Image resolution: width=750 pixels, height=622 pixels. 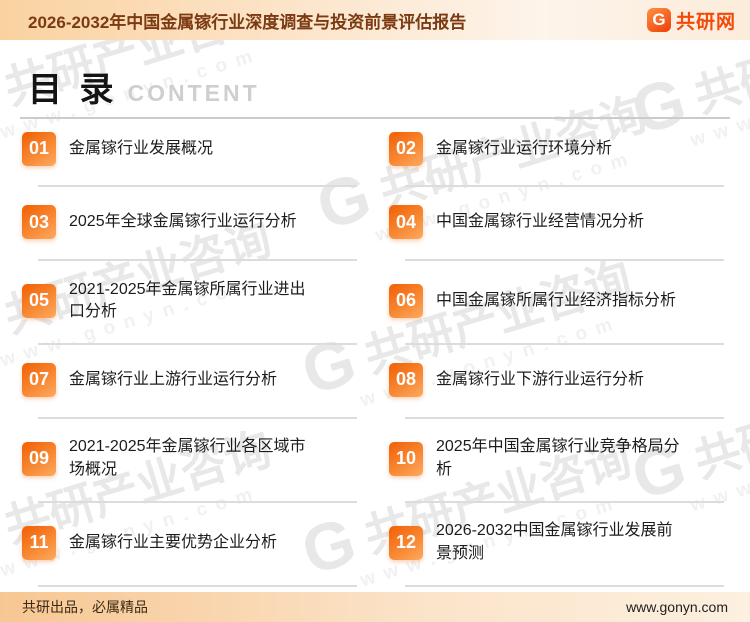 I want to click on toc-item-number: 07, so click(x=39, y=379).